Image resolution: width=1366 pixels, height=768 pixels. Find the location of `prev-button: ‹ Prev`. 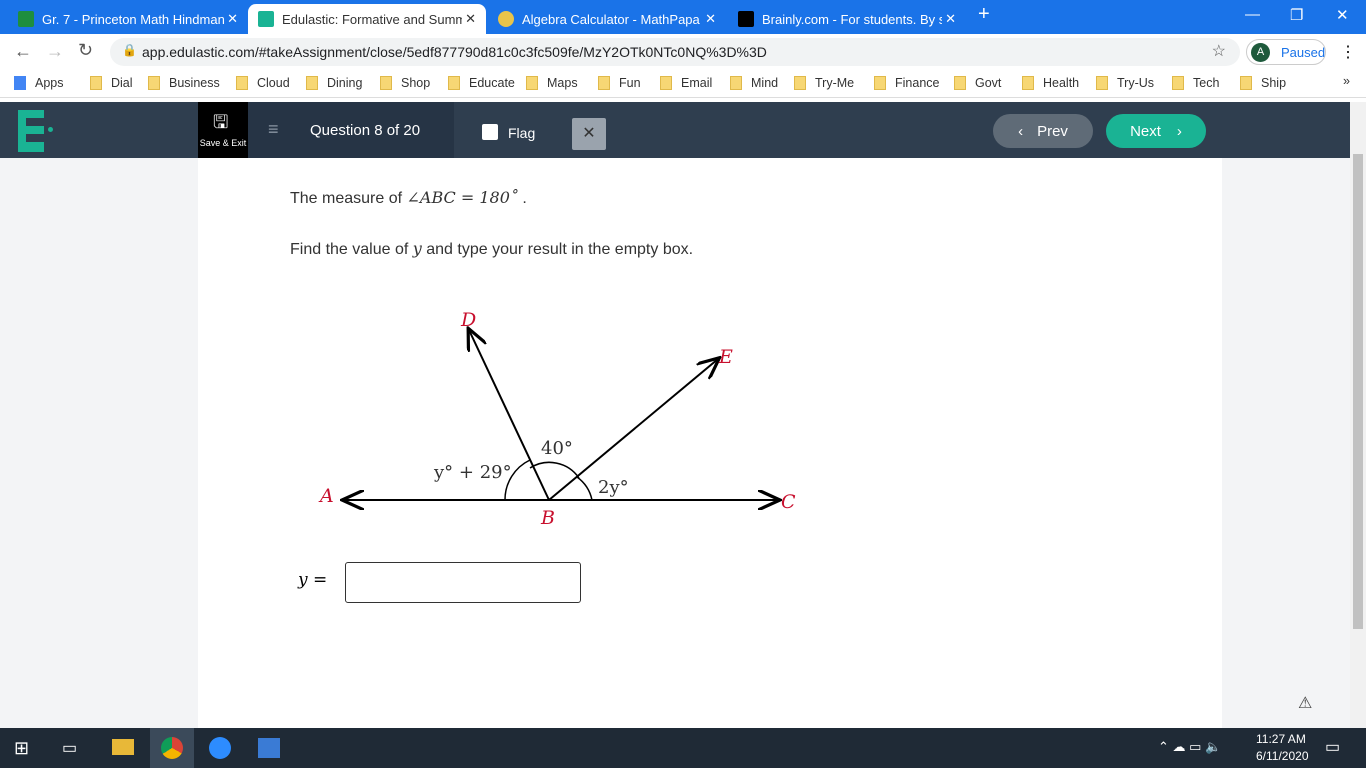

prev-button: ‹ Prev is located at coordinates (1043, 131).